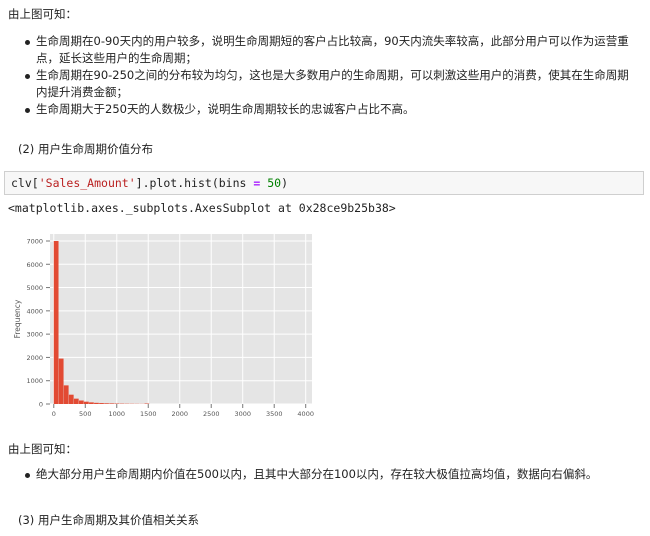 The width and height of the screenshot is (650, 536). I want to click on x-tick-label: 3500, so click(274, 414).